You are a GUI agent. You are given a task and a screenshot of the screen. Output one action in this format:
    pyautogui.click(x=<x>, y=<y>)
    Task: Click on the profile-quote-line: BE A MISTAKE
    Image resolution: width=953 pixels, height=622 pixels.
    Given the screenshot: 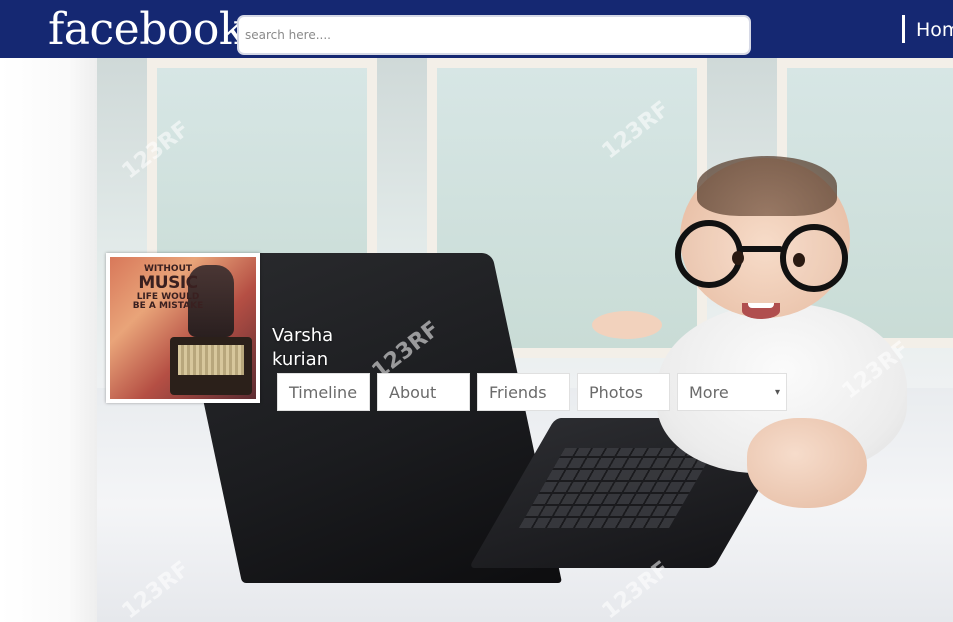 What is the action you would take?
    pyautogui.click(x=168, y=306)
    